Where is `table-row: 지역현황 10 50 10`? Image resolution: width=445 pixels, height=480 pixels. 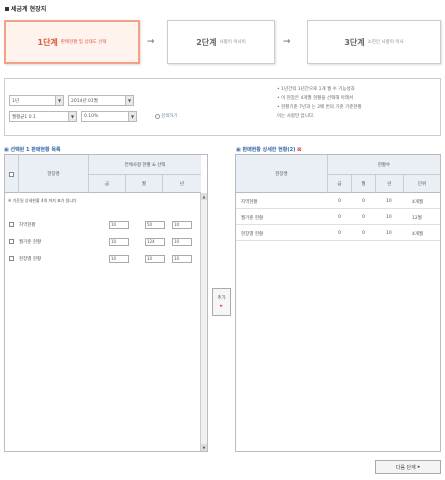
table-row: 지역현황 10 50 10 is located at coordinates (103, 224).